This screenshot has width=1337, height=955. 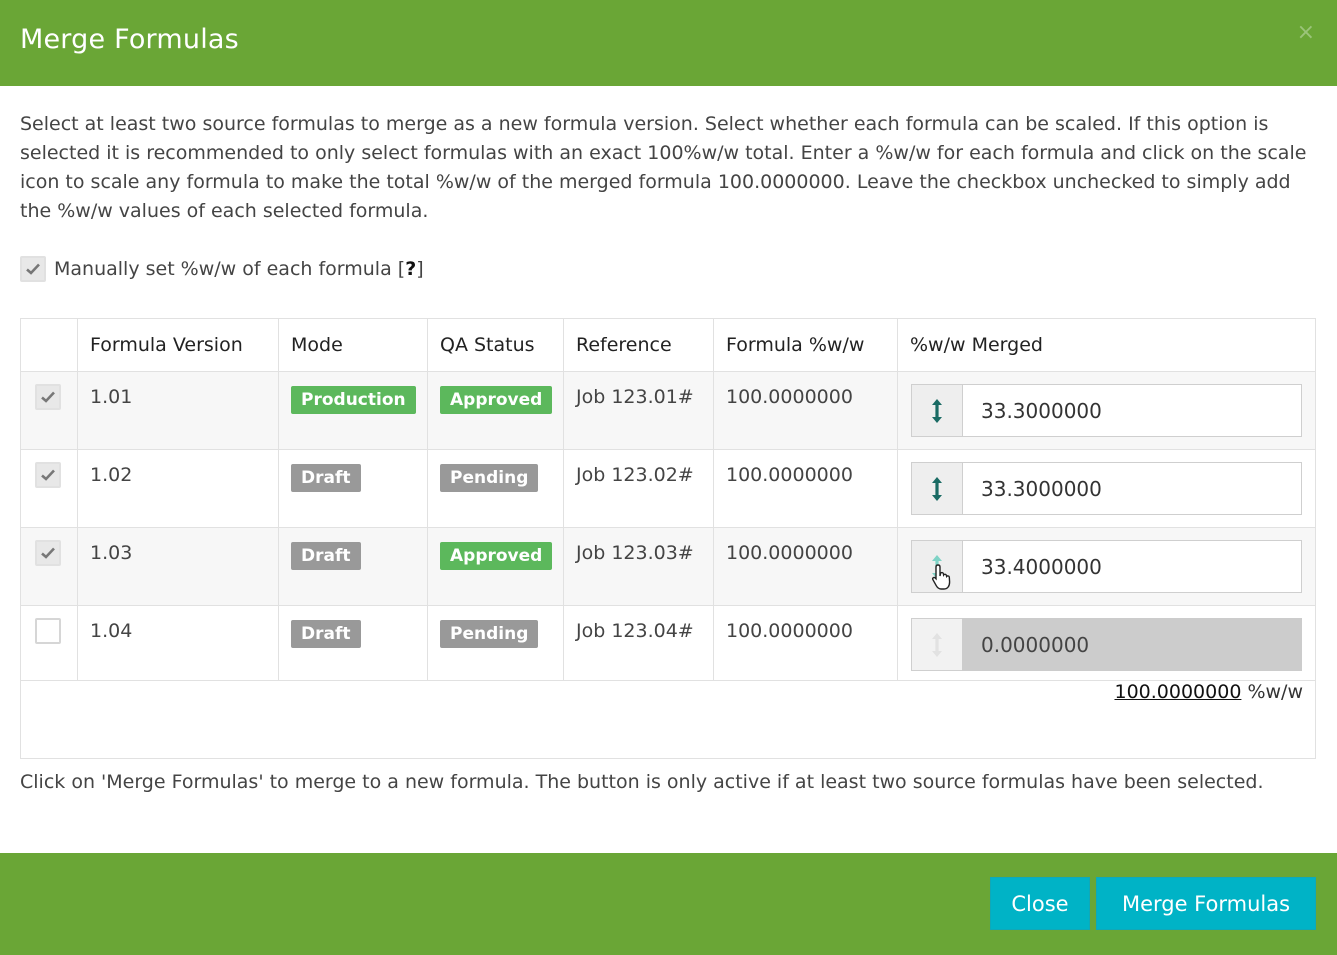 What do you see at coordinates (129, 39) in the screenshot?
I see `dialog-title: Merge Formulas` at bounding box center [129, 39].